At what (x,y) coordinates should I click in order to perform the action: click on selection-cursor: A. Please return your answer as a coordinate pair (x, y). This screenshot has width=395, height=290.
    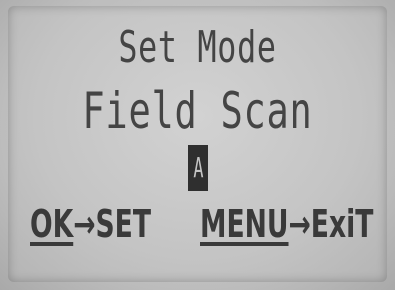
    Looking at the image, I should click on (198, 168).